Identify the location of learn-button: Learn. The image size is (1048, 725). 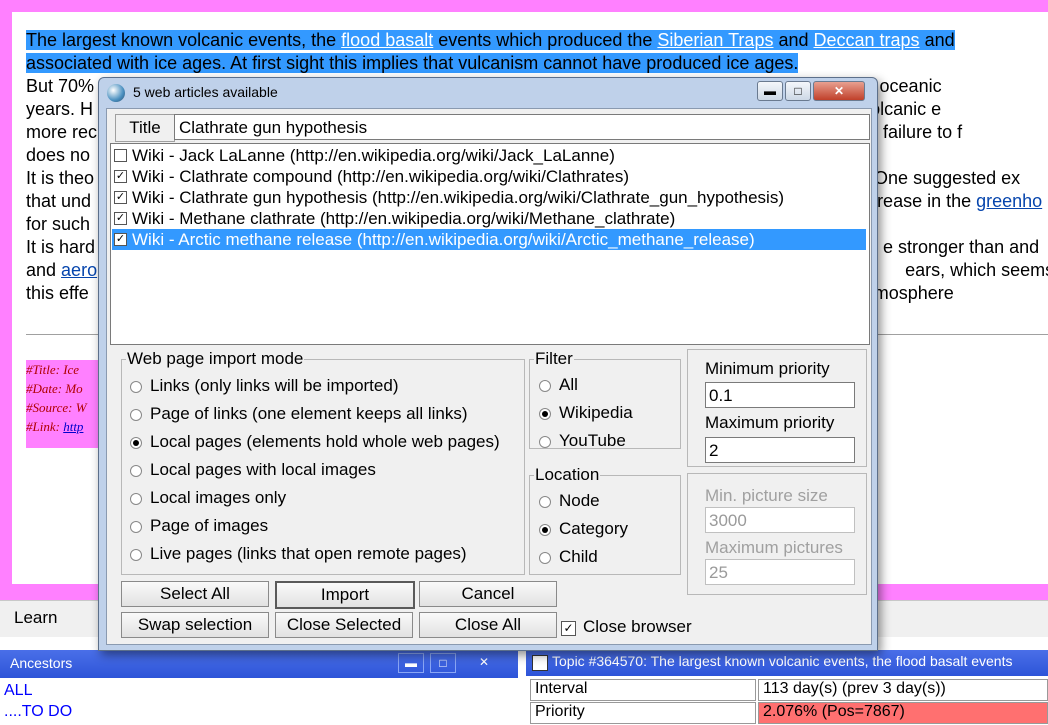
(35, 618).